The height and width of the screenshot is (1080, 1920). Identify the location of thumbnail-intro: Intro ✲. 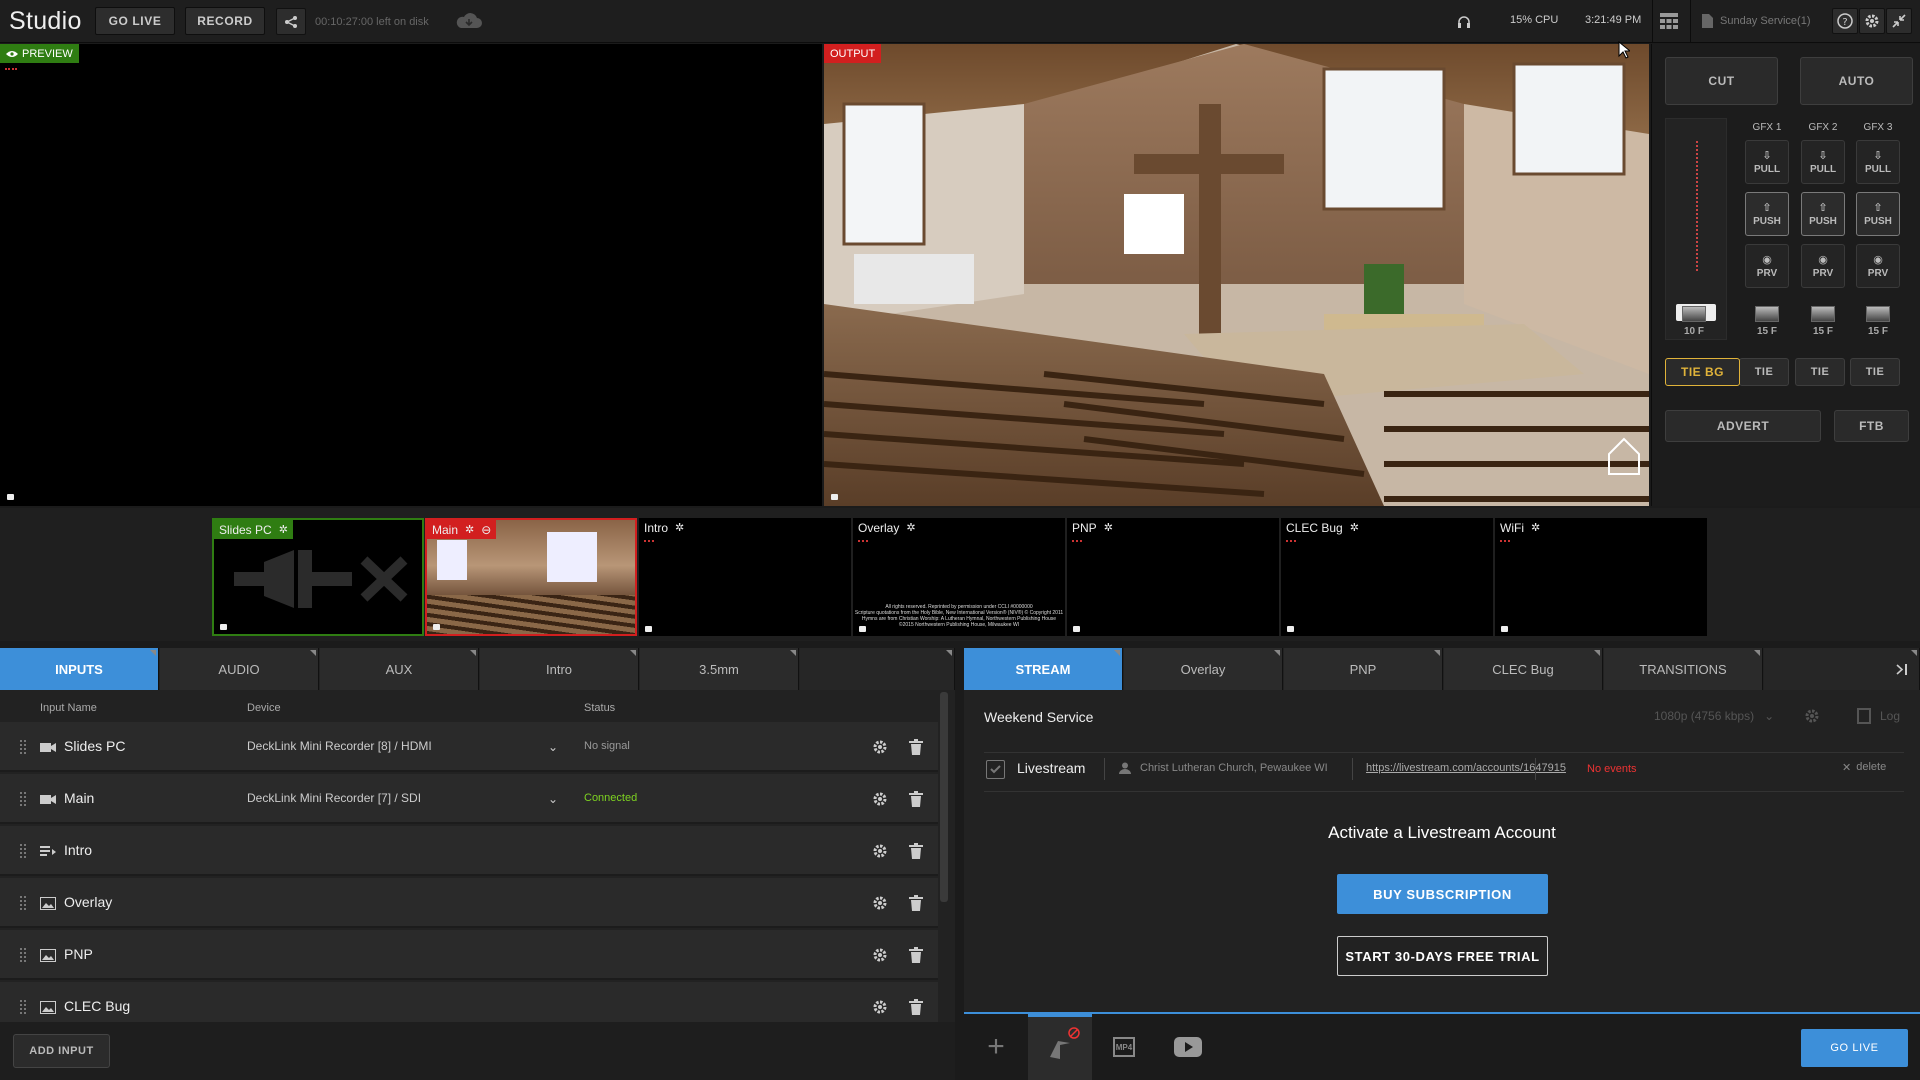
(745, 577).